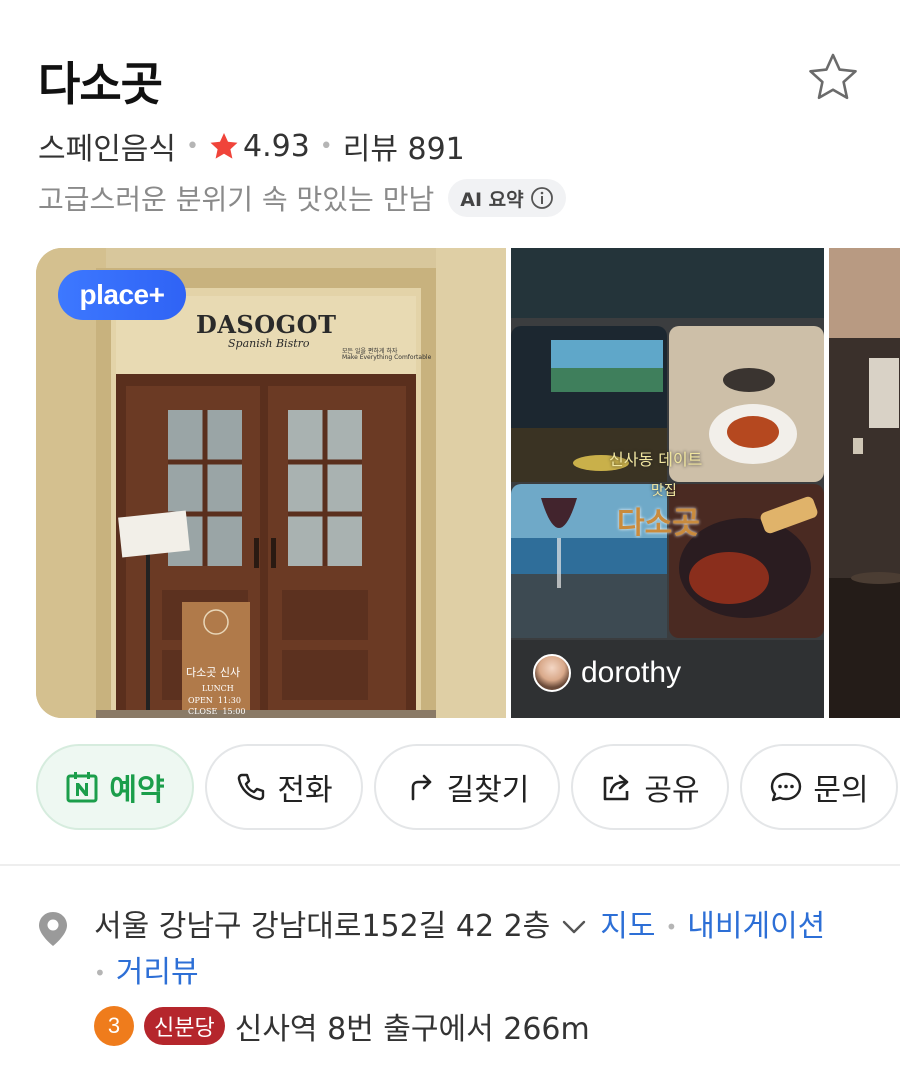 This screenshot has height=1068, width=900. I want to click on place-meta: 스페인음식 • 4.93 • 리뷰 891, so click(251, 146).